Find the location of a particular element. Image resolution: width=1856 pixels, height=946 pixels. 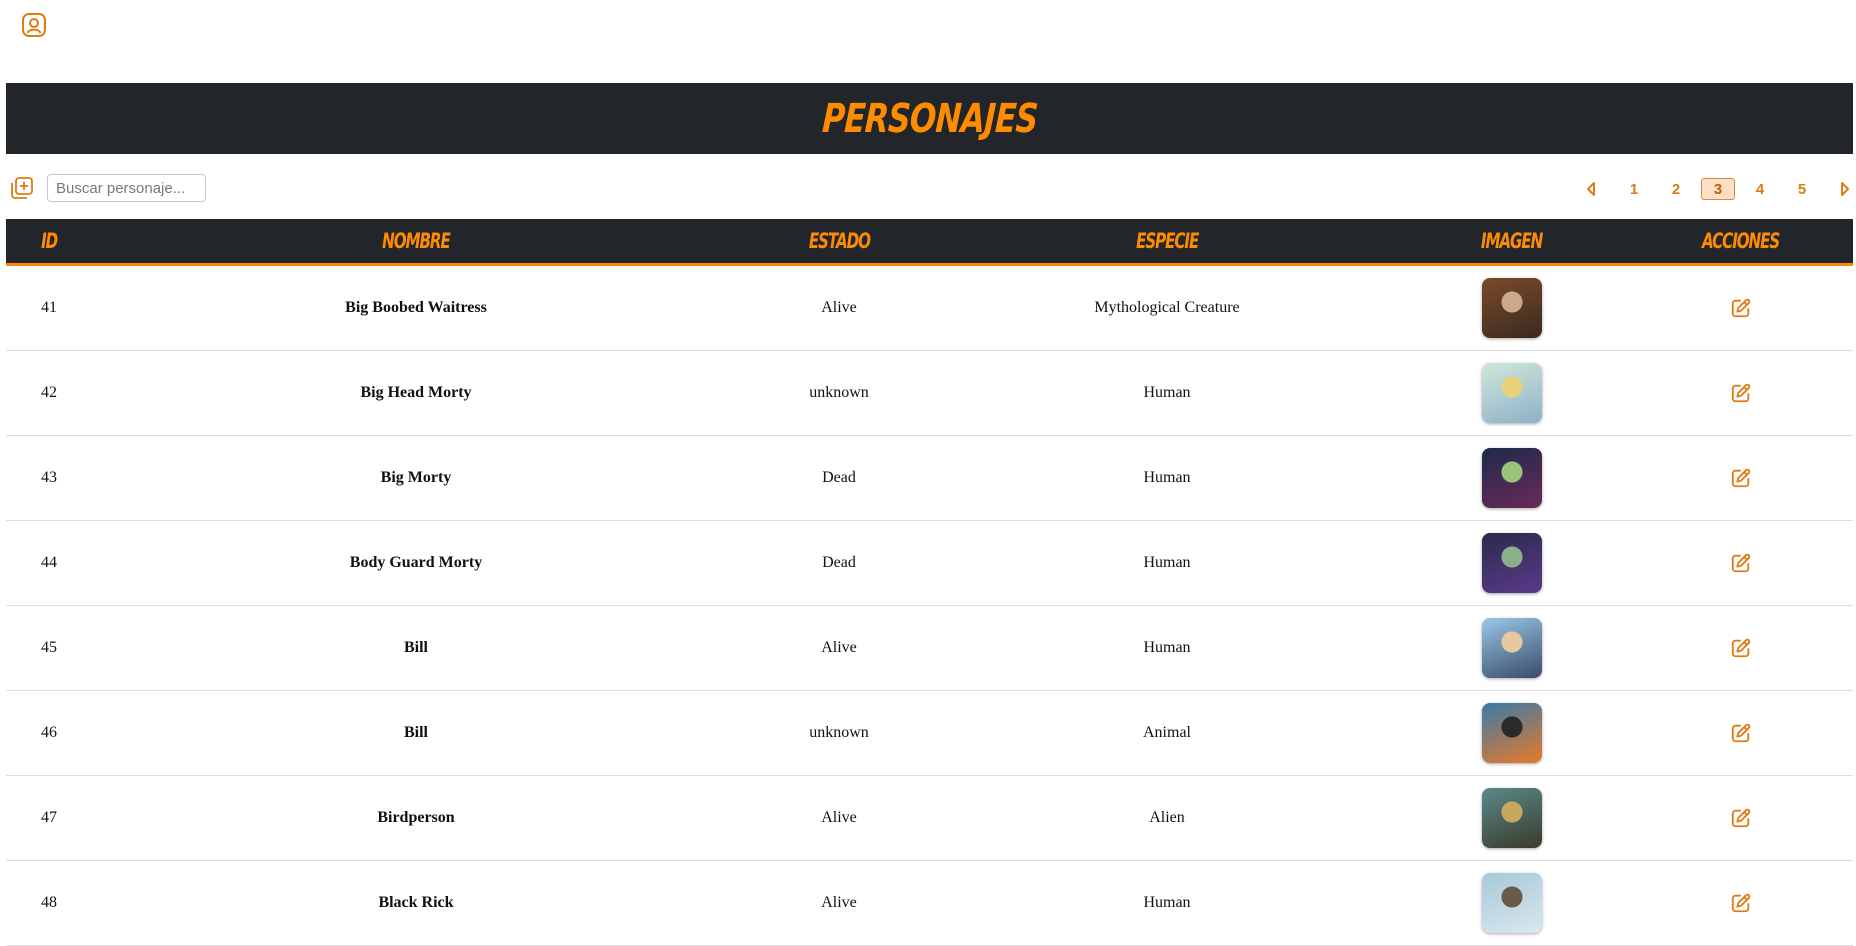

table-row: 44 Body Guard Morty Dead Human is located at coordinates (929, 563).